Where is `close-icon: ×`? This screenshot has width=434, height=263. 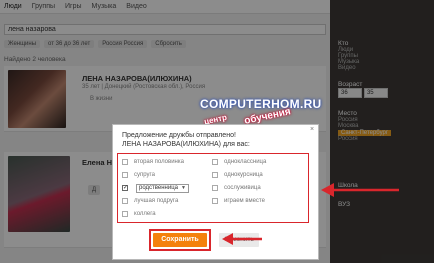 close-icon: × is located at coordinates (312, 130).